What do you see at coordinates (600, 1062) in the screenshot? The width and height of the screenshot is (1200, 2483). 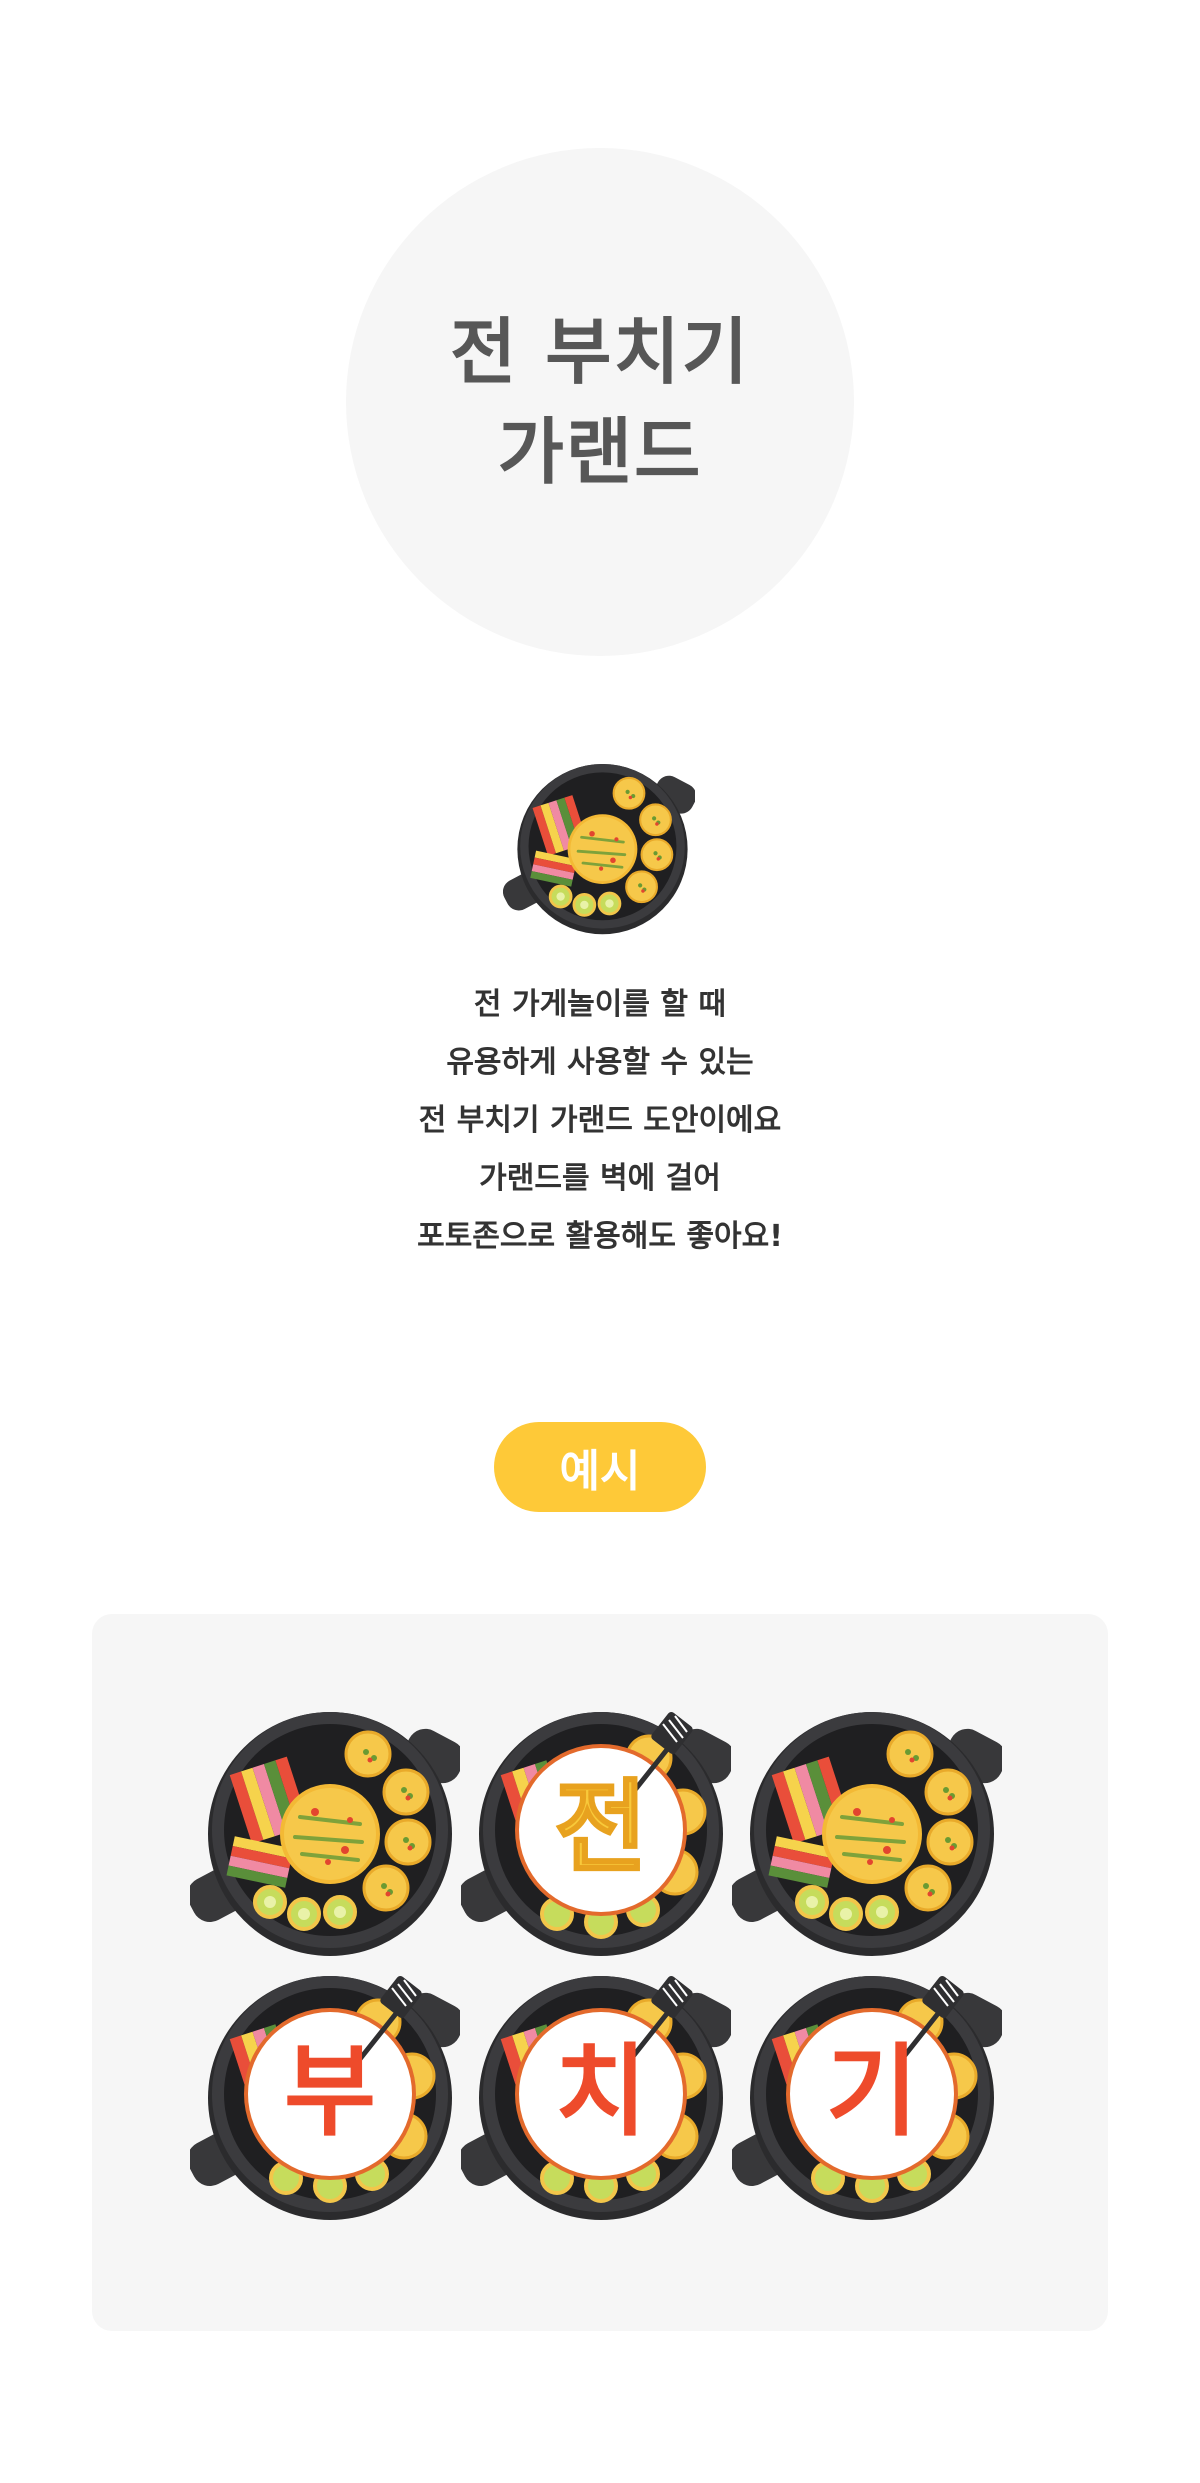 I see `description-line: 유용하게 사용할 수 있는` at bounding box center [600, 1062].